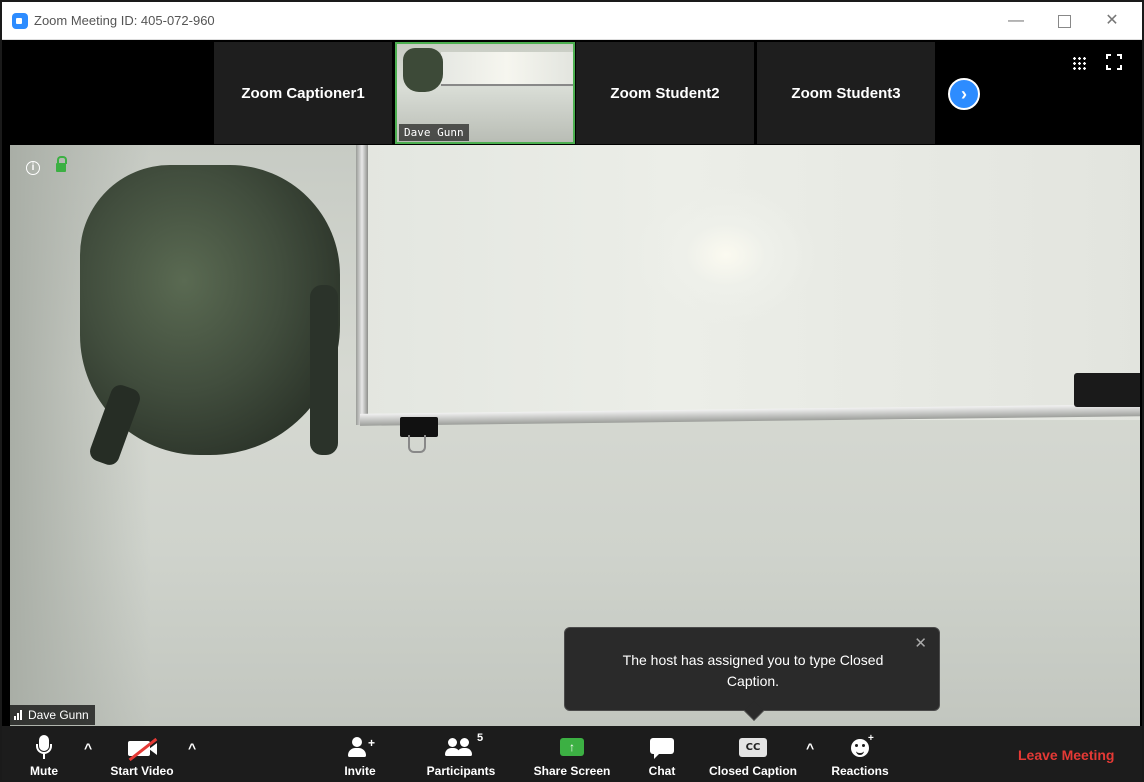  What do you see at coordinates (124, 20) in the screenshot?
I see `window-title: Zoom Meeting ID: 405-072-960` at bounding box center [124, 20].